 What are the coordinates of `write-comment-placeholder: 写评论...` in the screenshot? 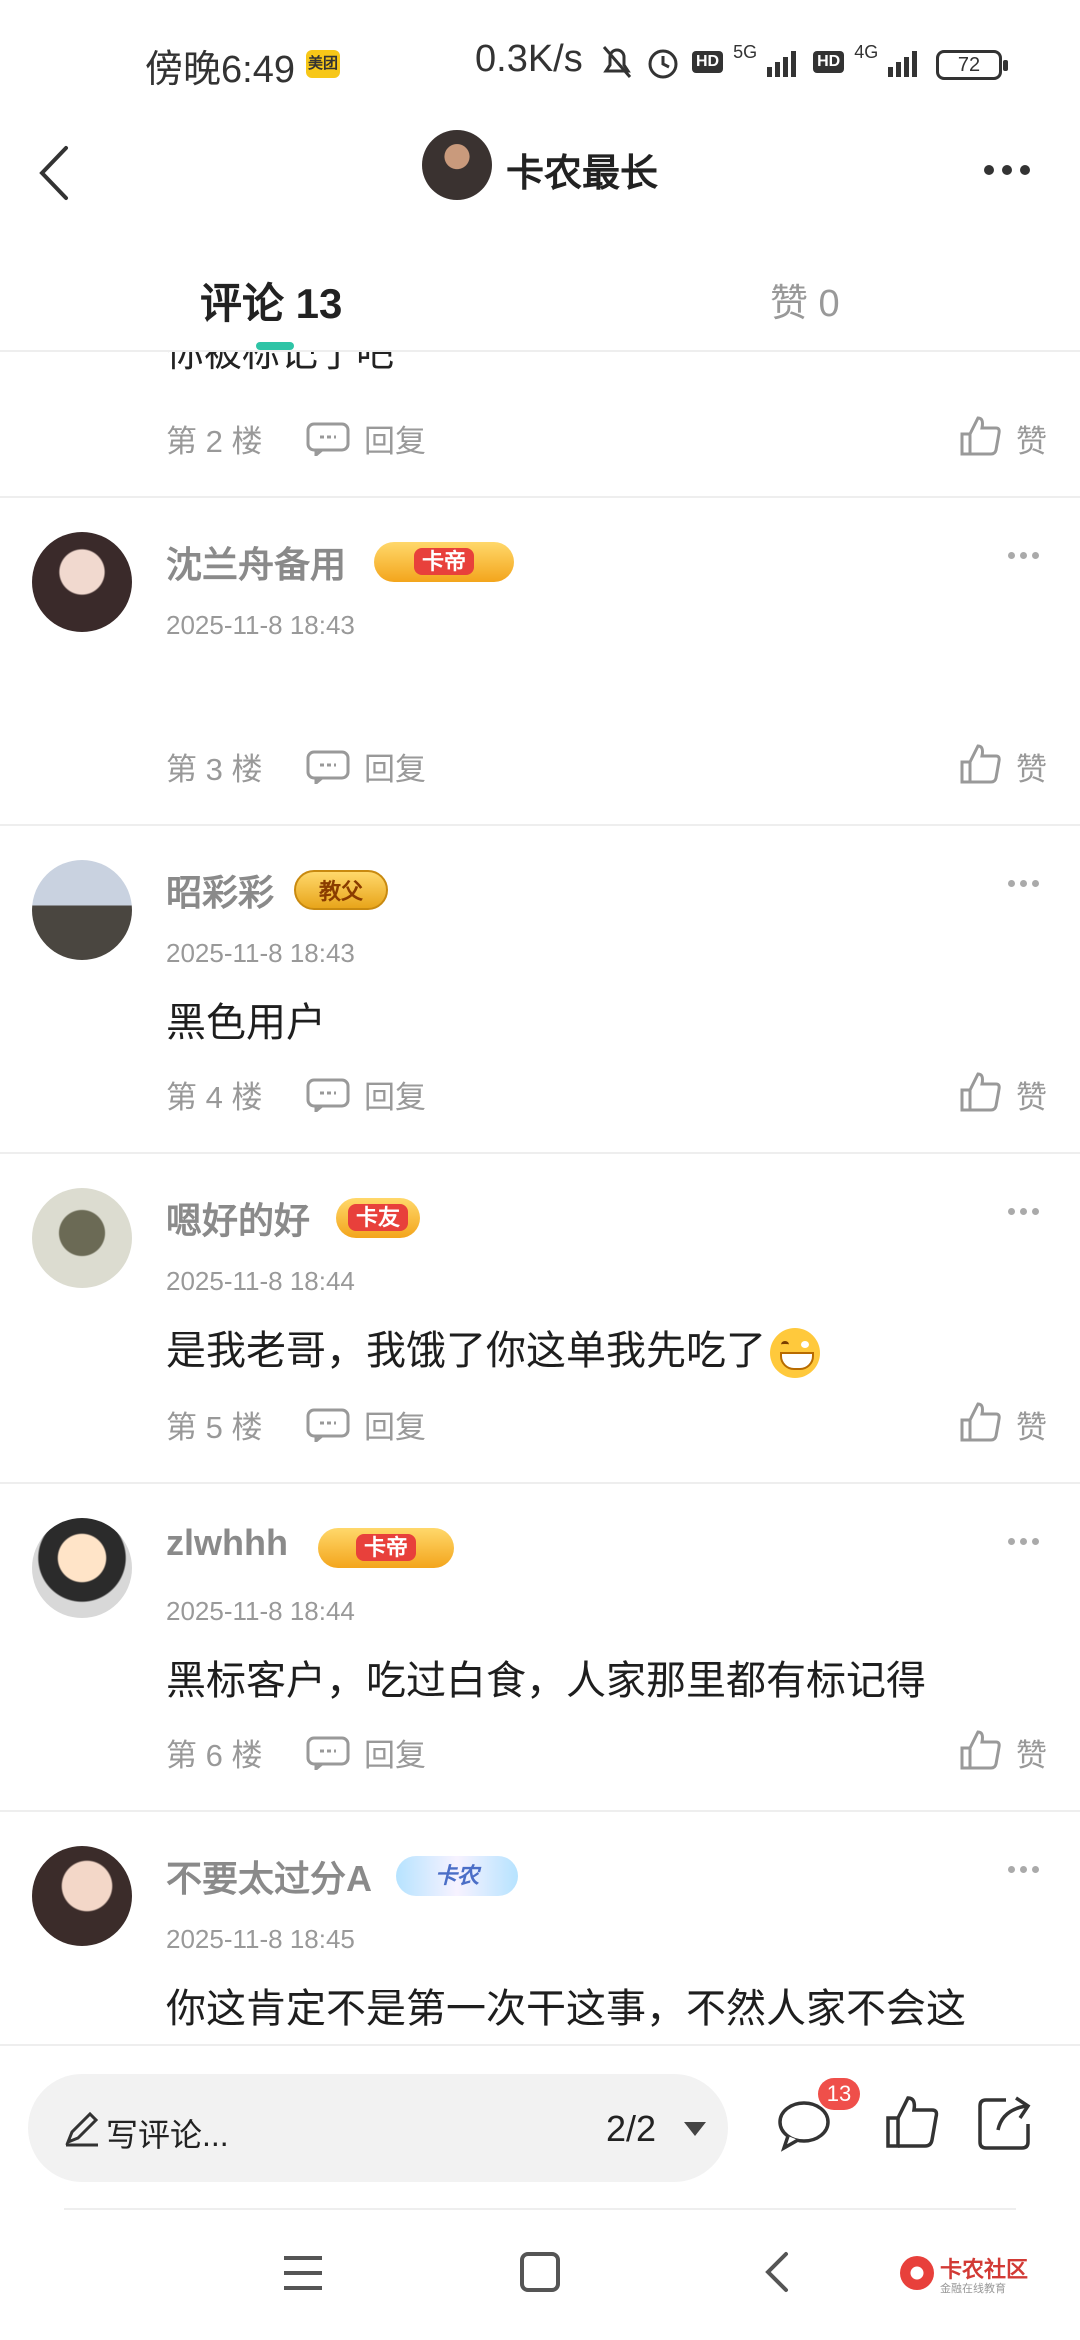 It's located at (167, 2135).